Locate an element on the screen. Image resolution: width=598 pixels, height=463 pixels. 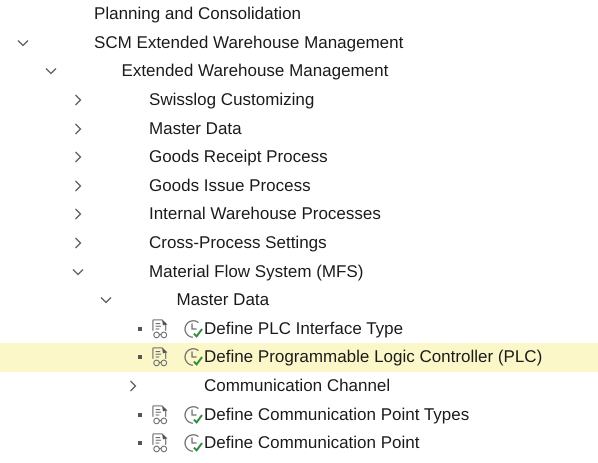
node-label: Define Communication Point Types is located at coordinates (337, 414).